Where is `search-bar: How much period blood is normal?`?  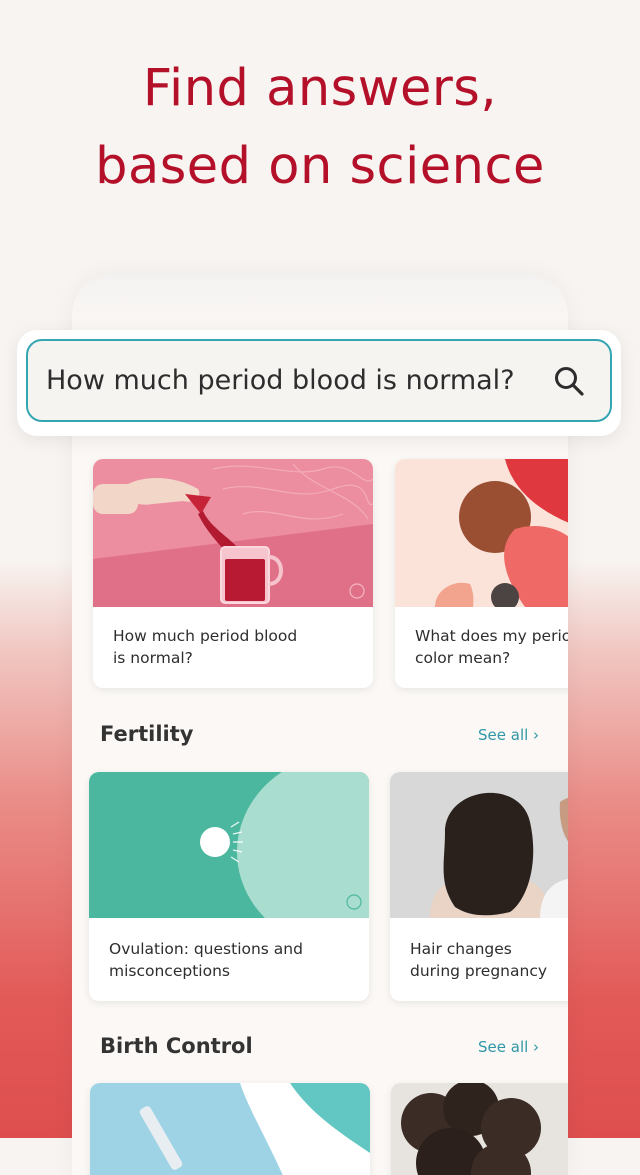 search-bar: How much period blood is normal? is located at coordinates (319, 383).